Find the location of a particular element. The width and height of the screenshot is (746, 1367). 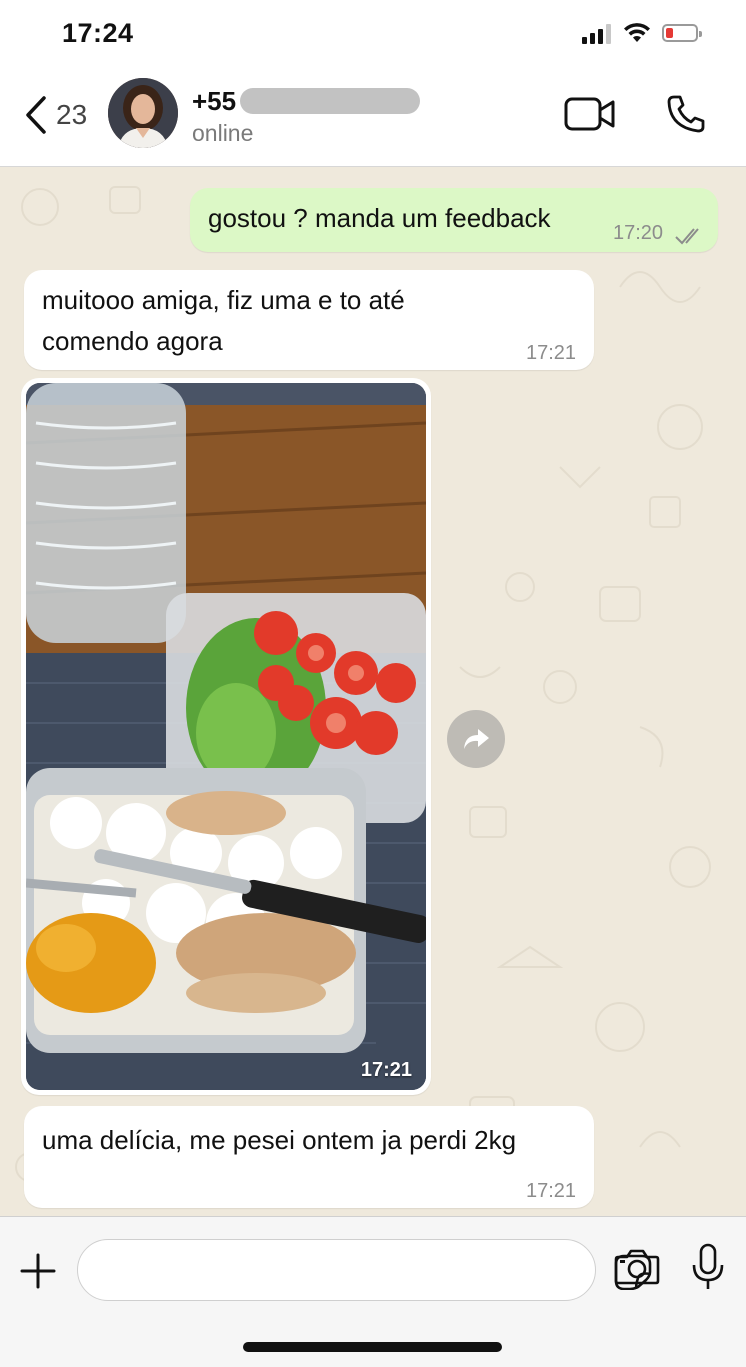

back-button: 23 is located at coordinates (64, 115).